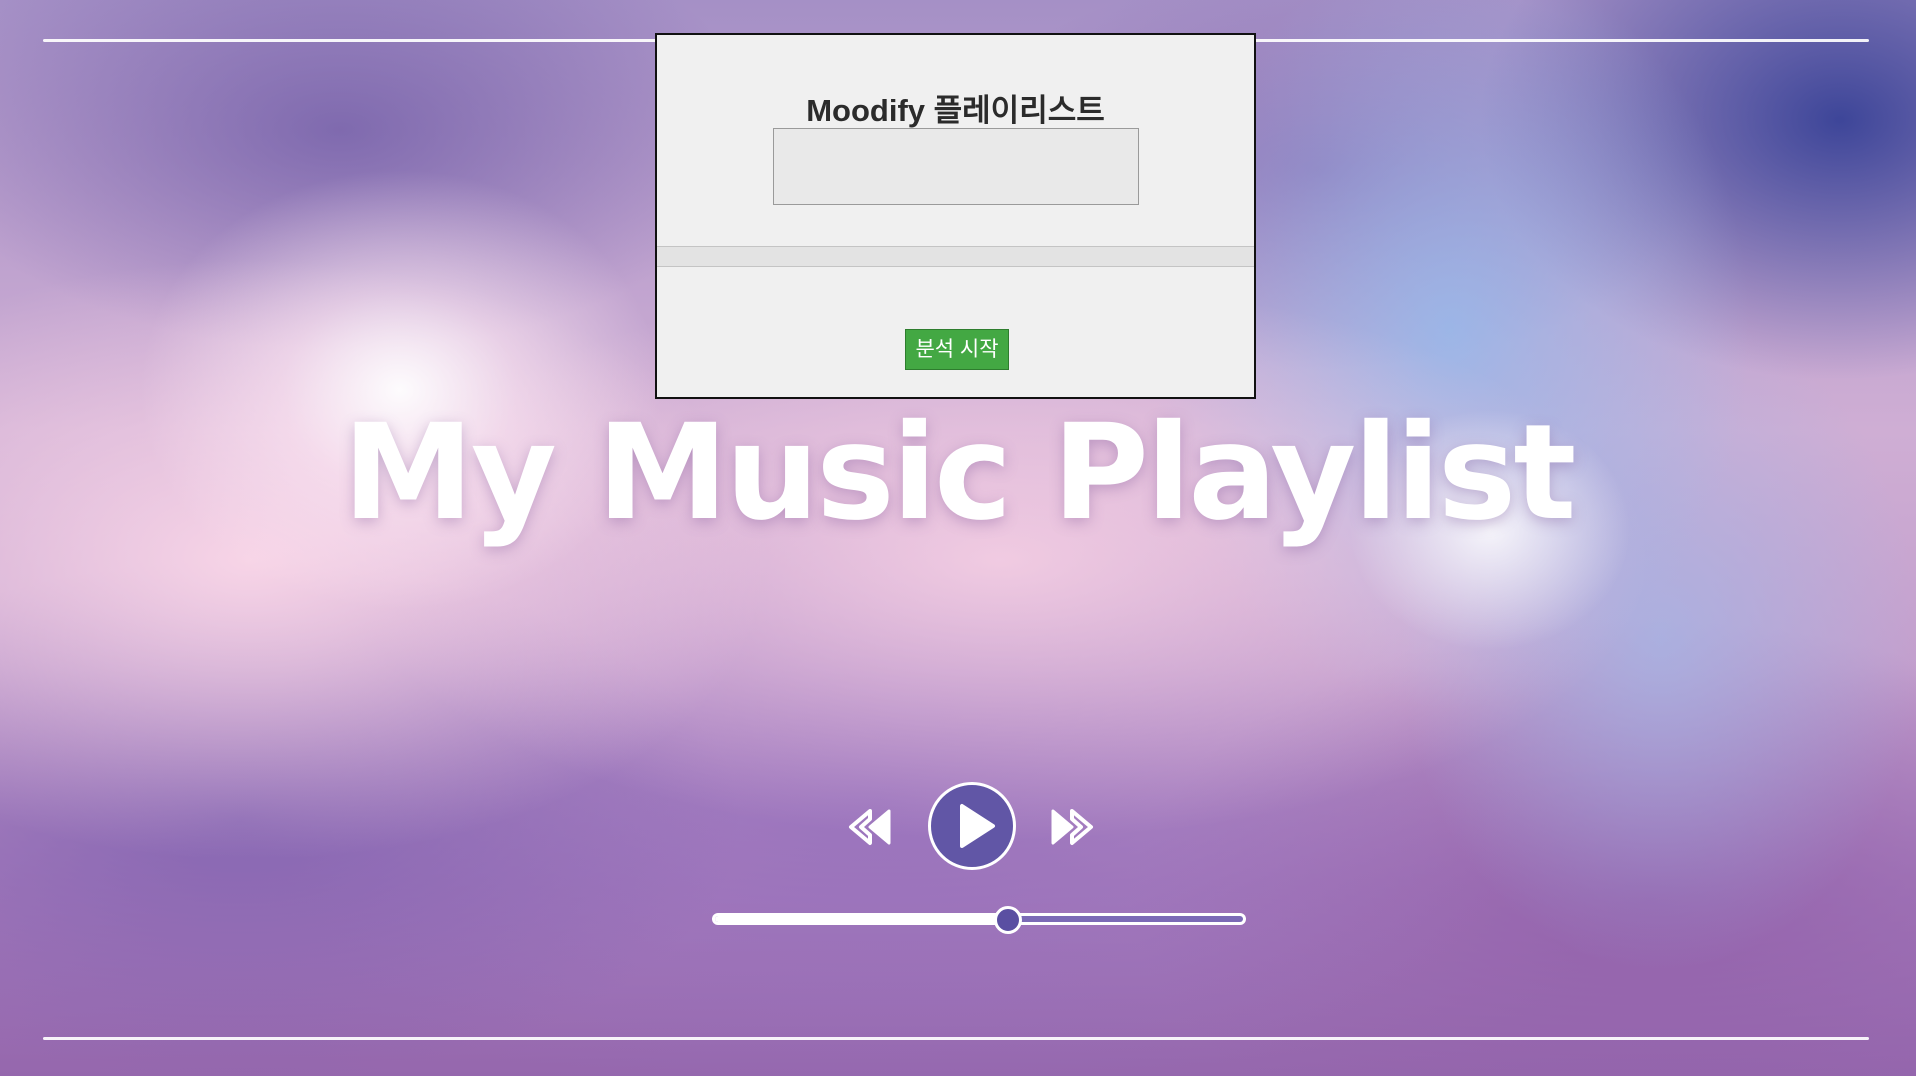 The width and height of the screenshot is (1916, 1076). I want to click on fast-forward-icon, so click(1072, 827).